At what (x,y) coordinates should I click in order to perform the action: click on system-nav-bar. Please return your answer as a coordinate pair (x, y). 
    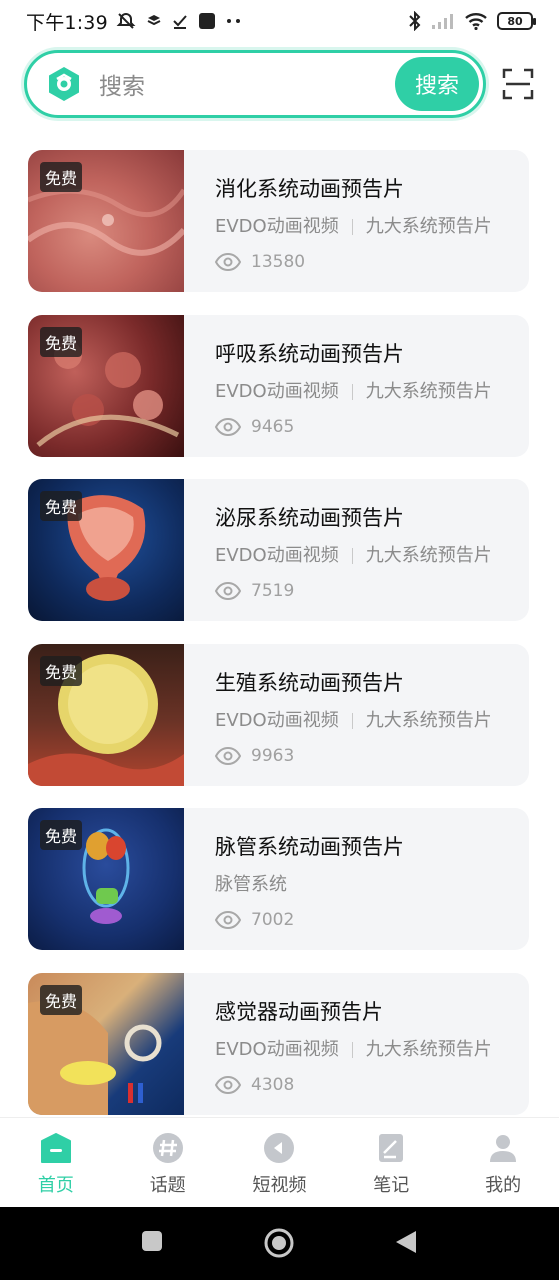
    Looking at the image, I should click on (279, 1243).